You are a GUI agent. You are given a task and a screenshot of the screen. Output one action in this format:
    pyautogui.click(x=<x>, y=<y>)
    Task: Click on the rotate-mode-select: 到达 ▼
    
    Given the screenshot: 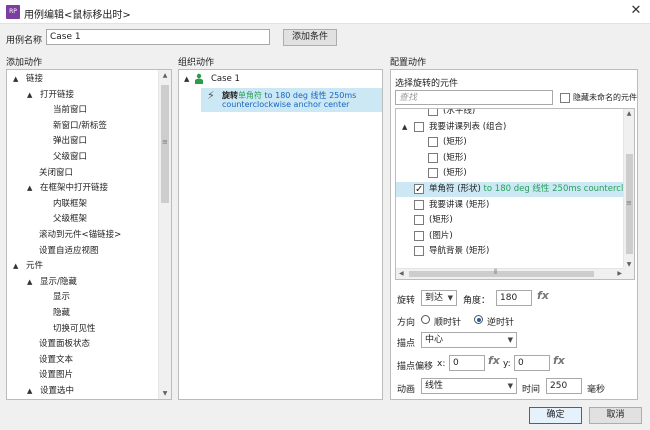 What is the action you would take?
    pyautogui.click(x=439, y=298)
    